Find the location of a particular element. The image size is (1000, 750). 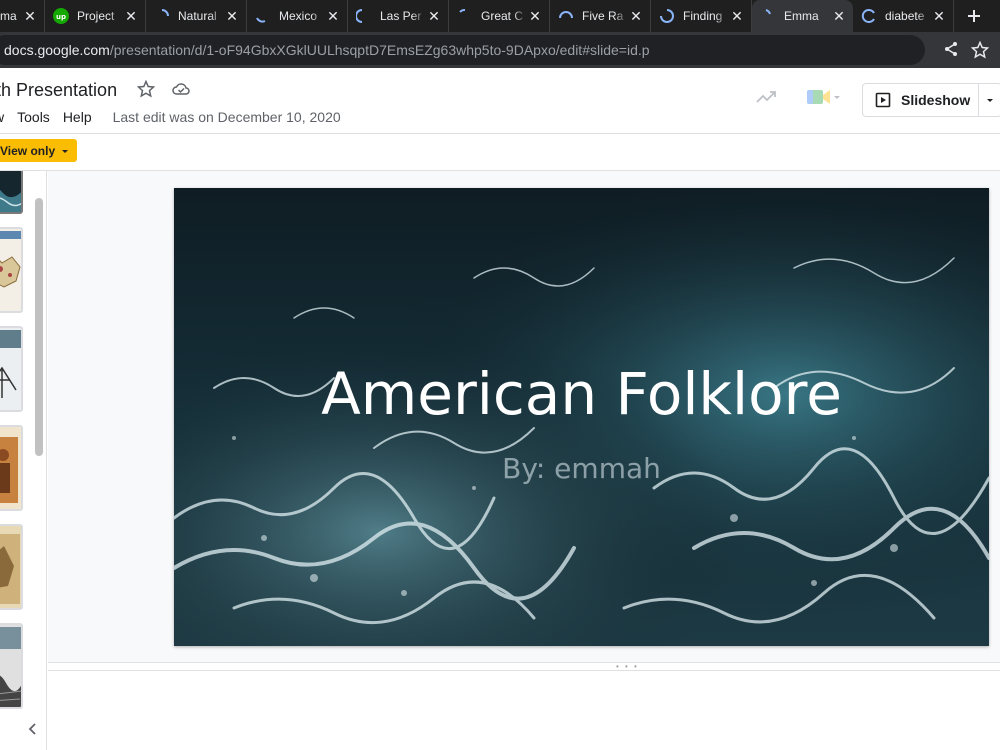

upwork-icon: up is located at coordinates (61, 16).